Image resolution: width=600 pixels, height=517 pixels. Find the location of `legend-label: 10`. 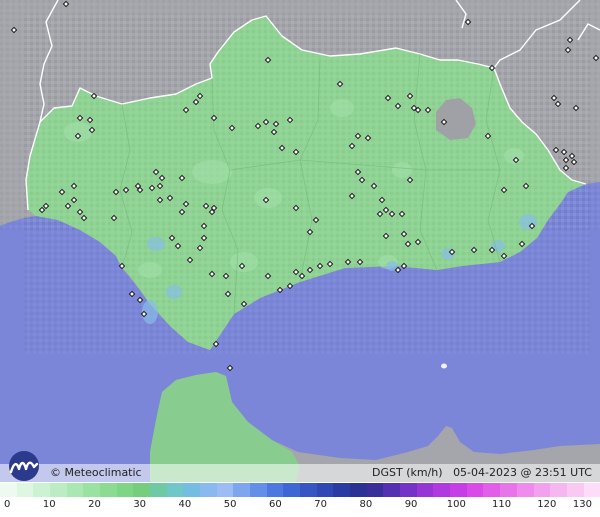

legend-label: 10 is located at coordinates (49, 504).